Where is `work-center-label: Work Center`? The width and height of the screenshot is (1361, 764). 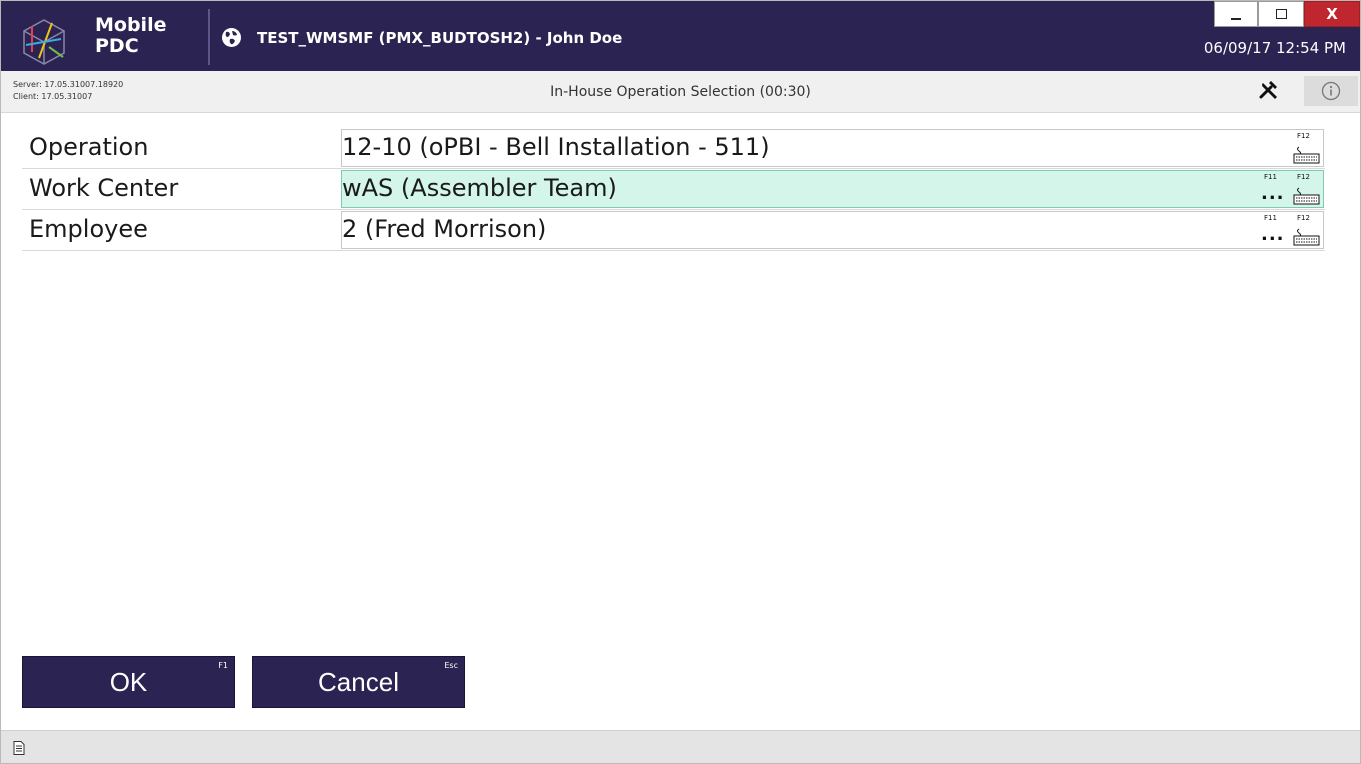
work-center-label: Work Center is located at coordinates (104, 188).